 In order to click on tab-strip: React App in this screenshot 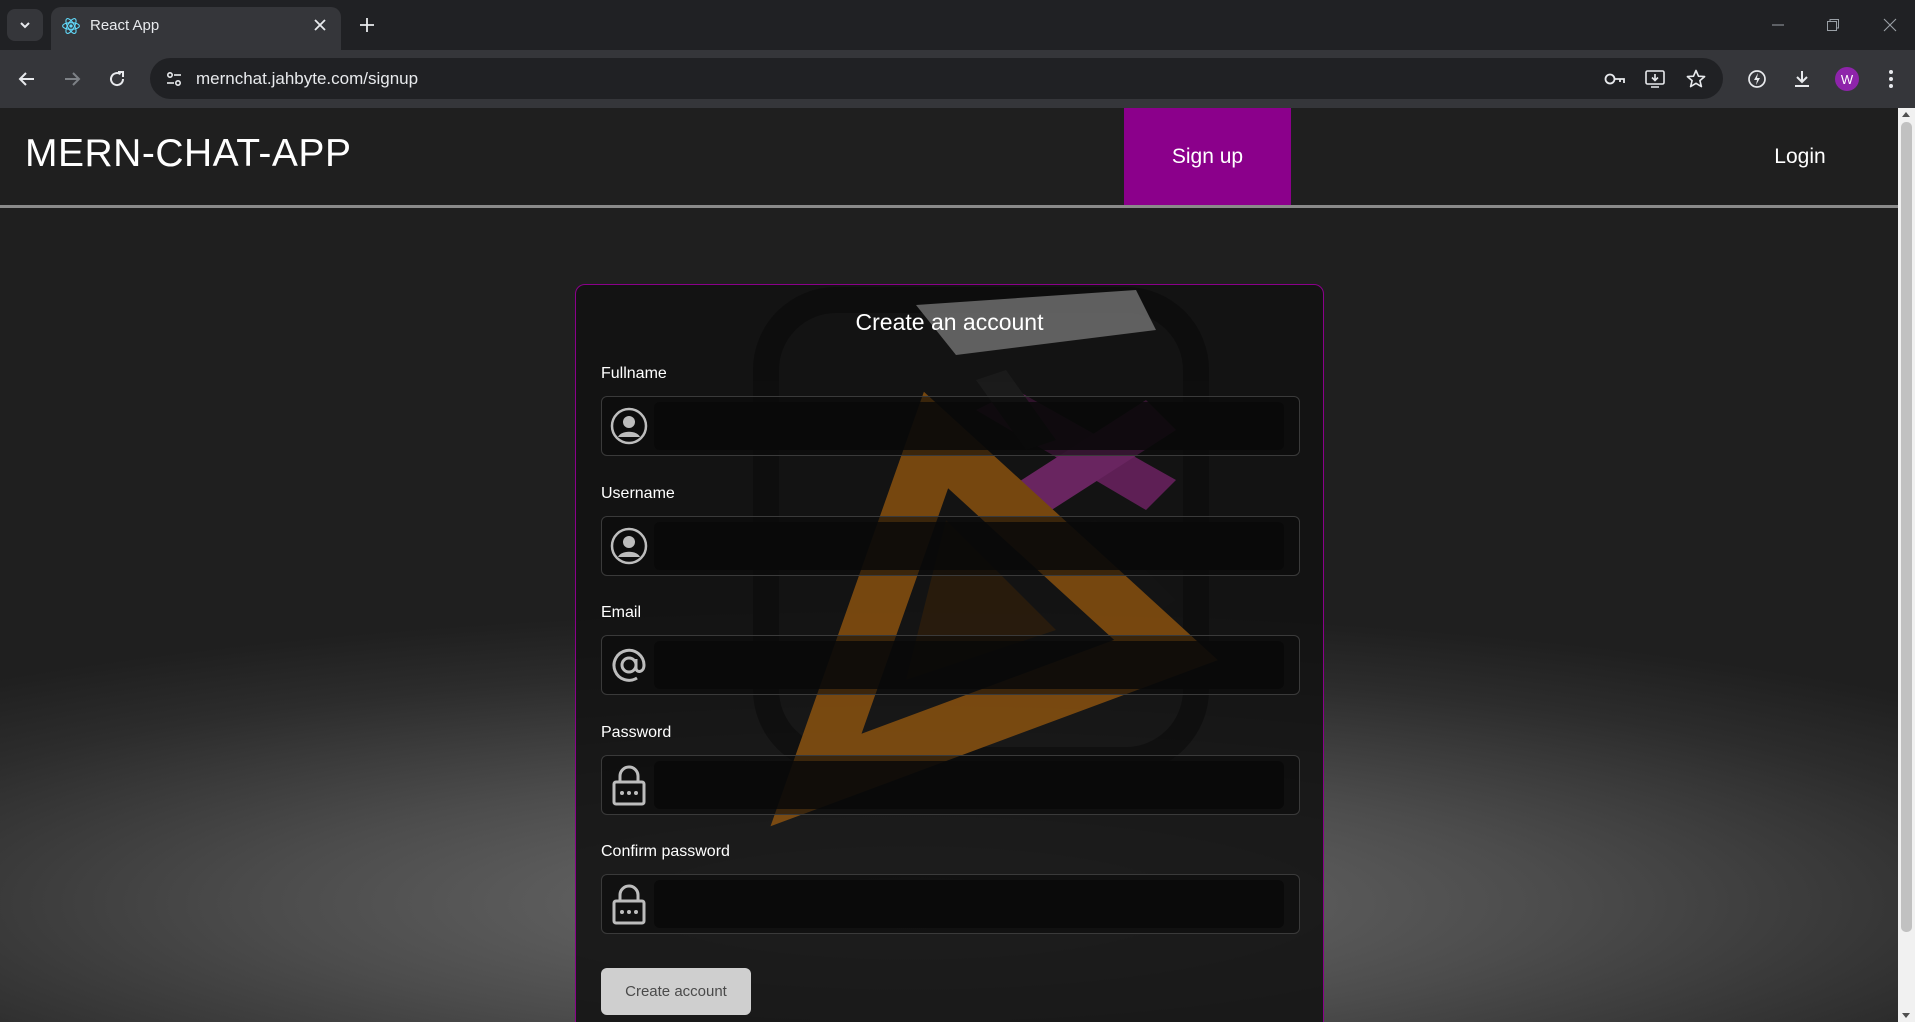, I will do `click(957, 25)`.